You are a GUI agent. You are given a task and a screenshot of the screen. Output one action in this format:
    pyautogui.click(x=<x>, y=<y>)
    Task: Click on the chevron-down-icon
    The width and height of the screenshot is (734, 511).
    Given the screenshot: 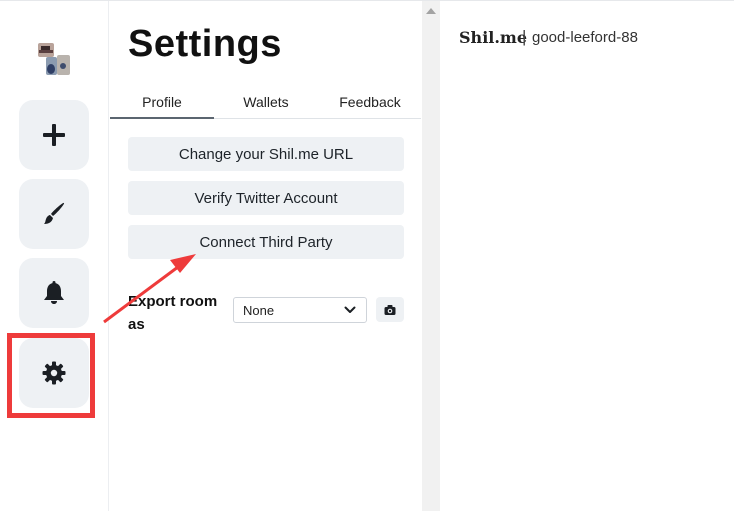 What is the action you would take?
    pyautogui.click(x=350, y=309)
    